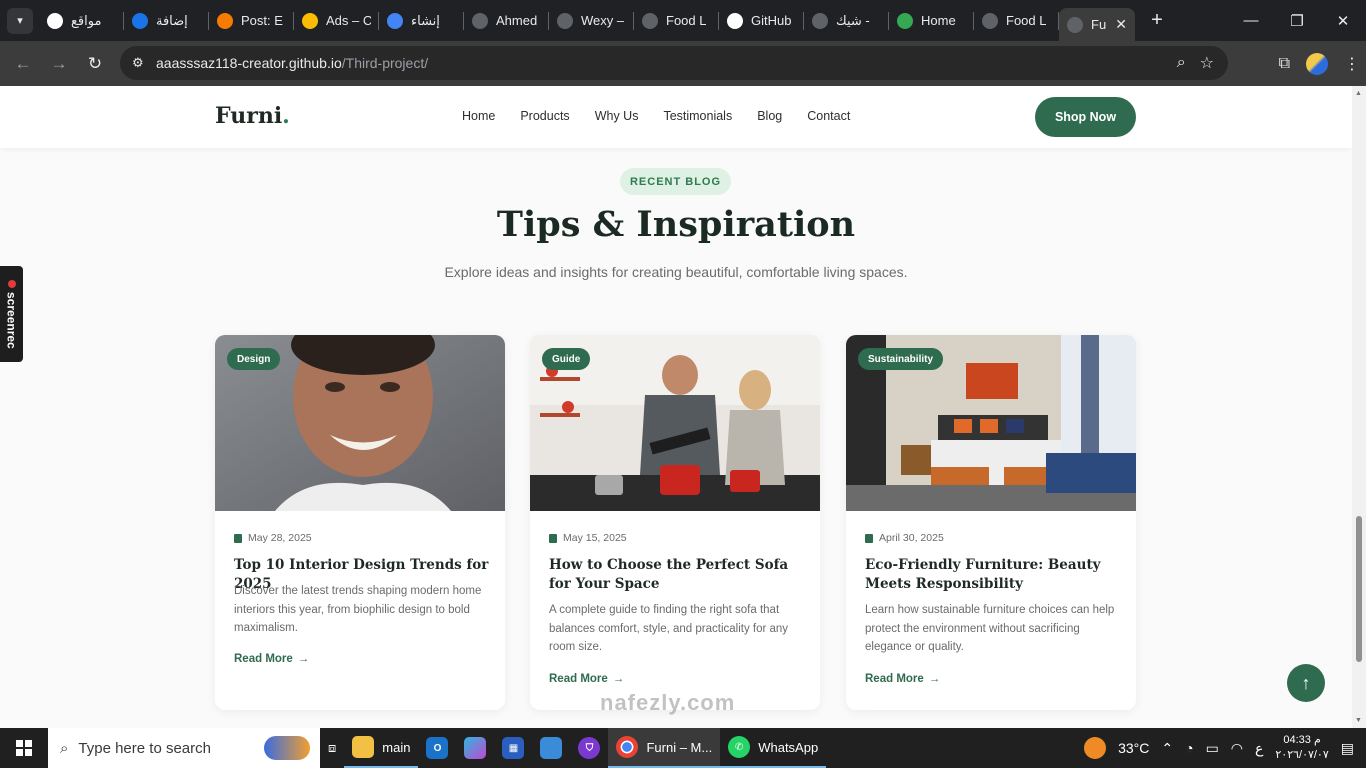 The image size is (1366, 768). I want to click on extensions-icon: ⧉, so click(1284, 64).